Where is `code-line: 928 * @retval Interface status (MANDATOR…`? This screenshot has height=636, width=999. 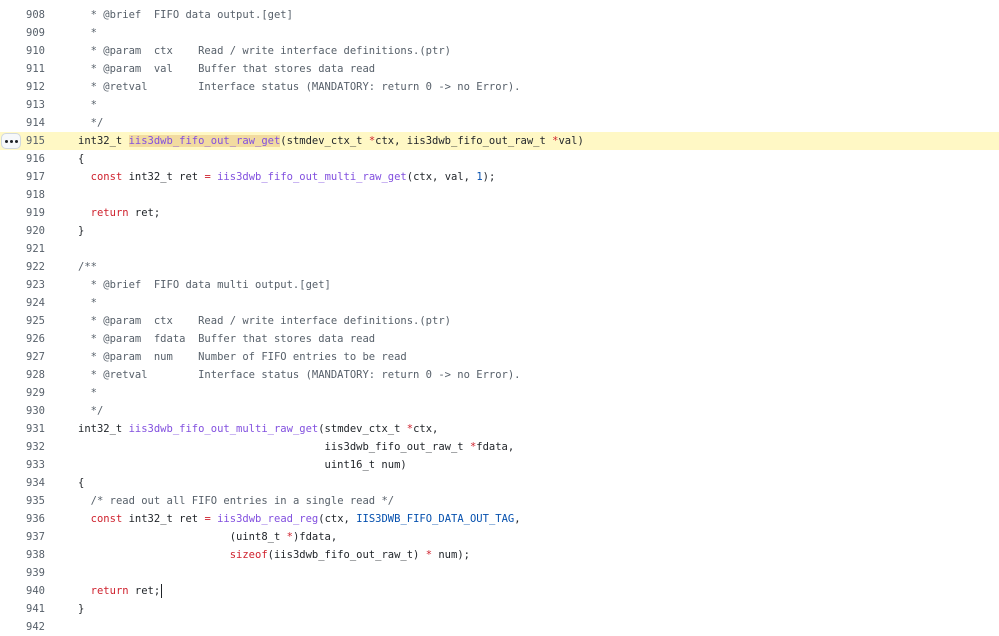
code-line: 928 * @retval Interface status (MANDATOR… is located at coordinates (499, 375).